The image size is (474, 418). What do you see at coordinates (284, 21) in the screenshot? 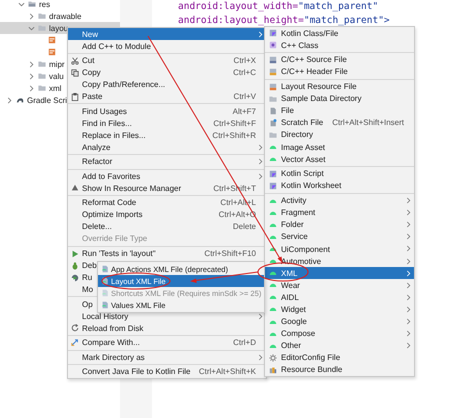
I see `code-line: android:layout_height="match_parent">` at bounding box center [284, 21].